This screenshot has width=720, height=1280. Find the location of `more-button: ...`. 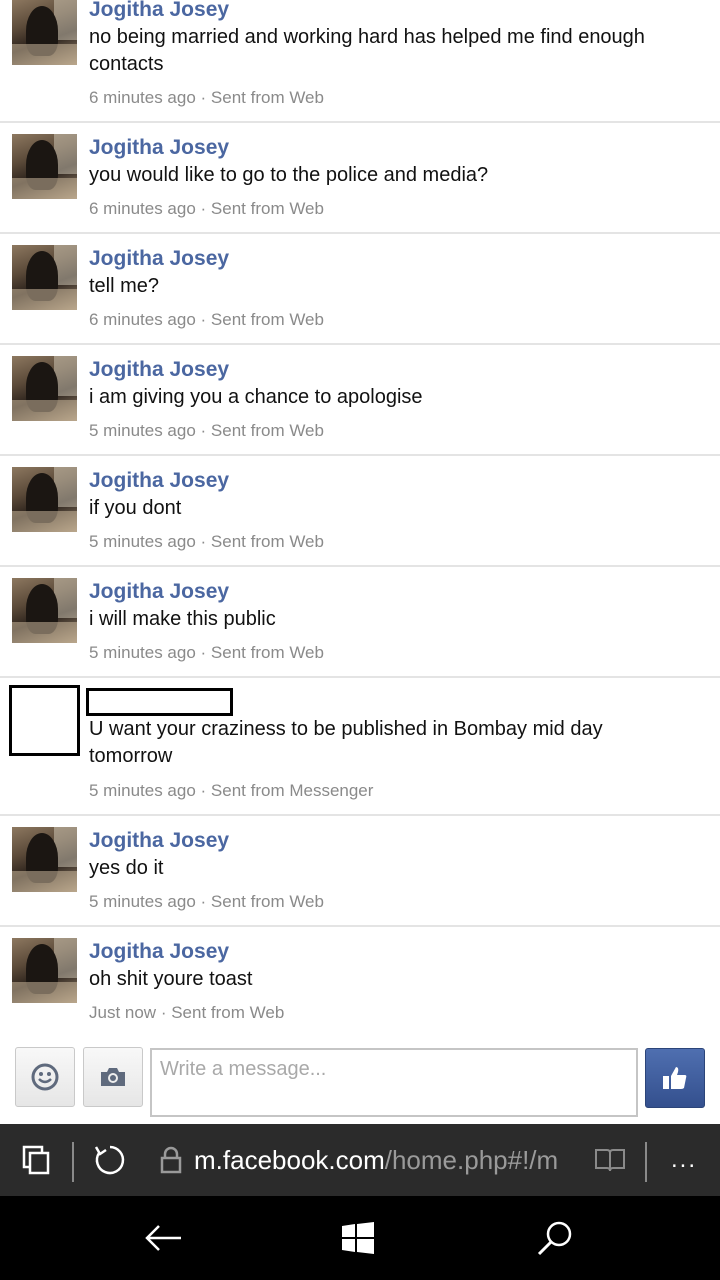

more-button: ... is located at coordinates (684, 1160).